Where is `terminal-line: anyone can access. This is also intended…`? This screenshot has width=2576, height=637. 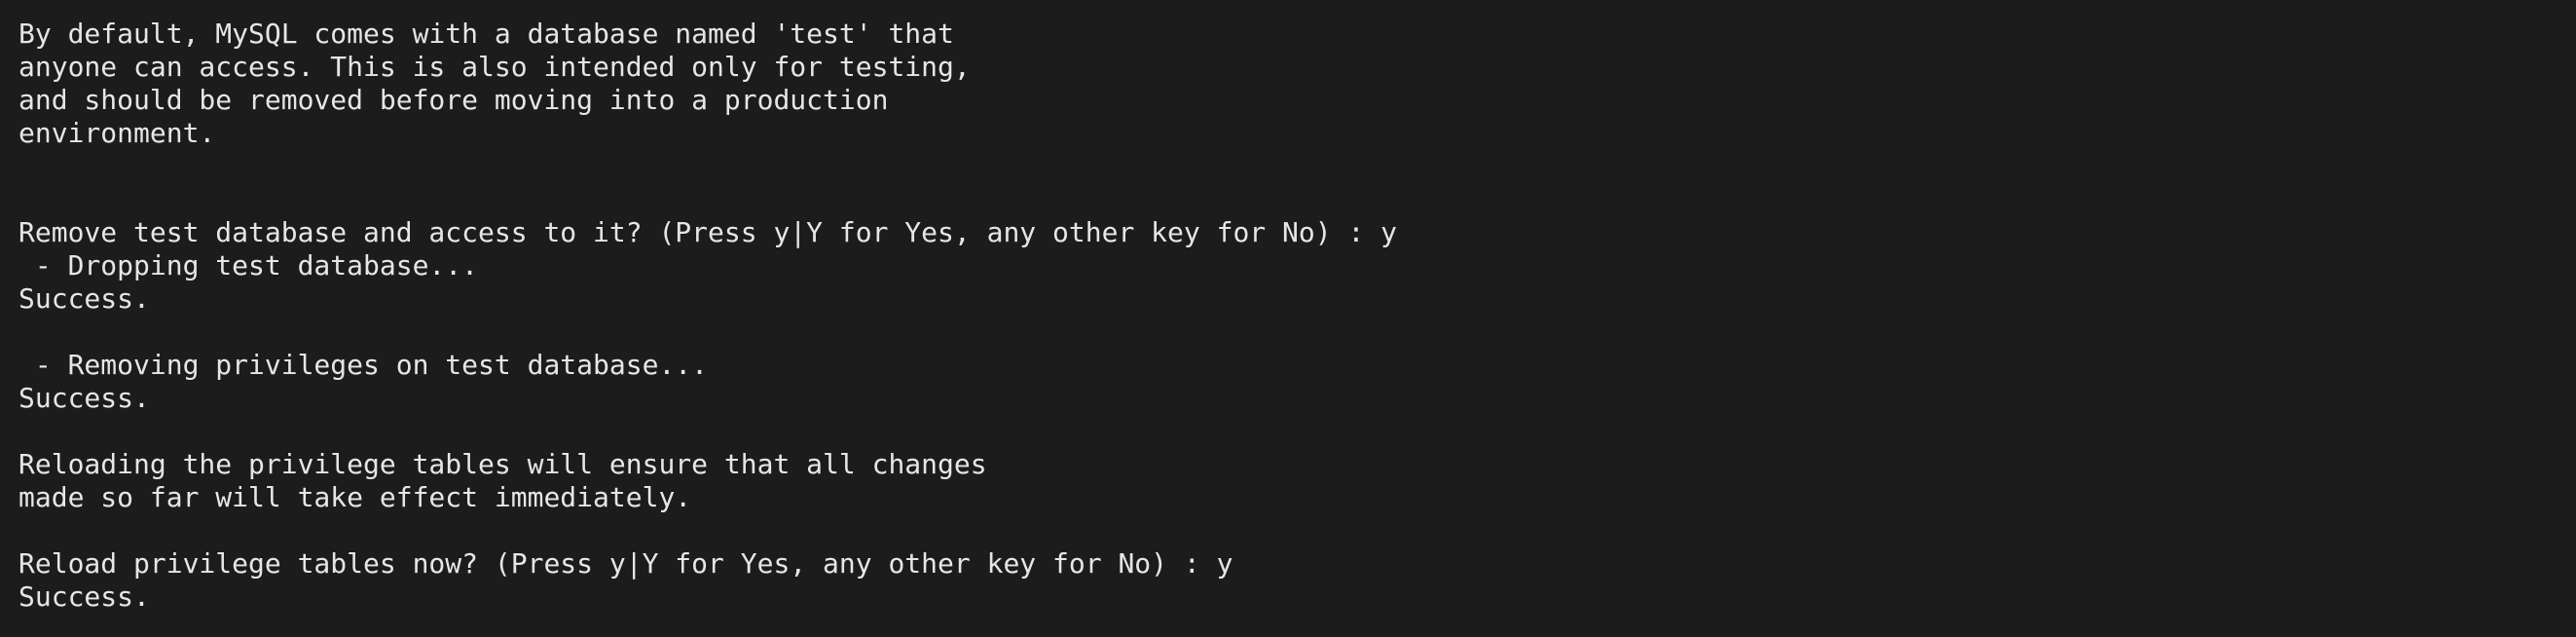
terminal-line: anyone can access. This is also intended… is located at coordinates (494, 67).